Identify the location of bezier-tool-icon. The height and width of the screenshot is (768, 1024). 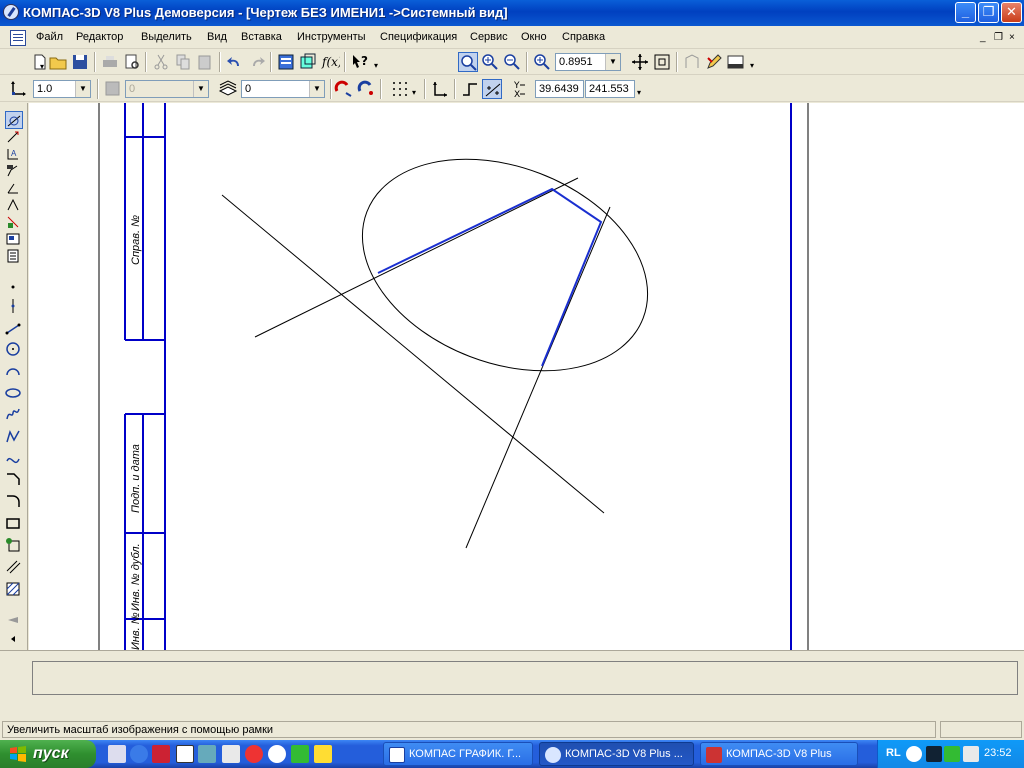
(14, 458).